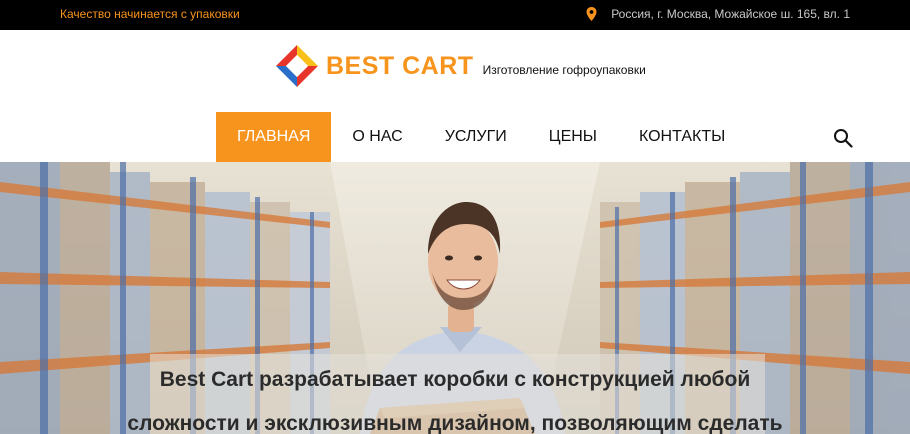 Image resolution: width=910 pixels, height=434 pixels. I want to click on logo: BEST CART Изготовление гофроупаковки, so click(461, 66).